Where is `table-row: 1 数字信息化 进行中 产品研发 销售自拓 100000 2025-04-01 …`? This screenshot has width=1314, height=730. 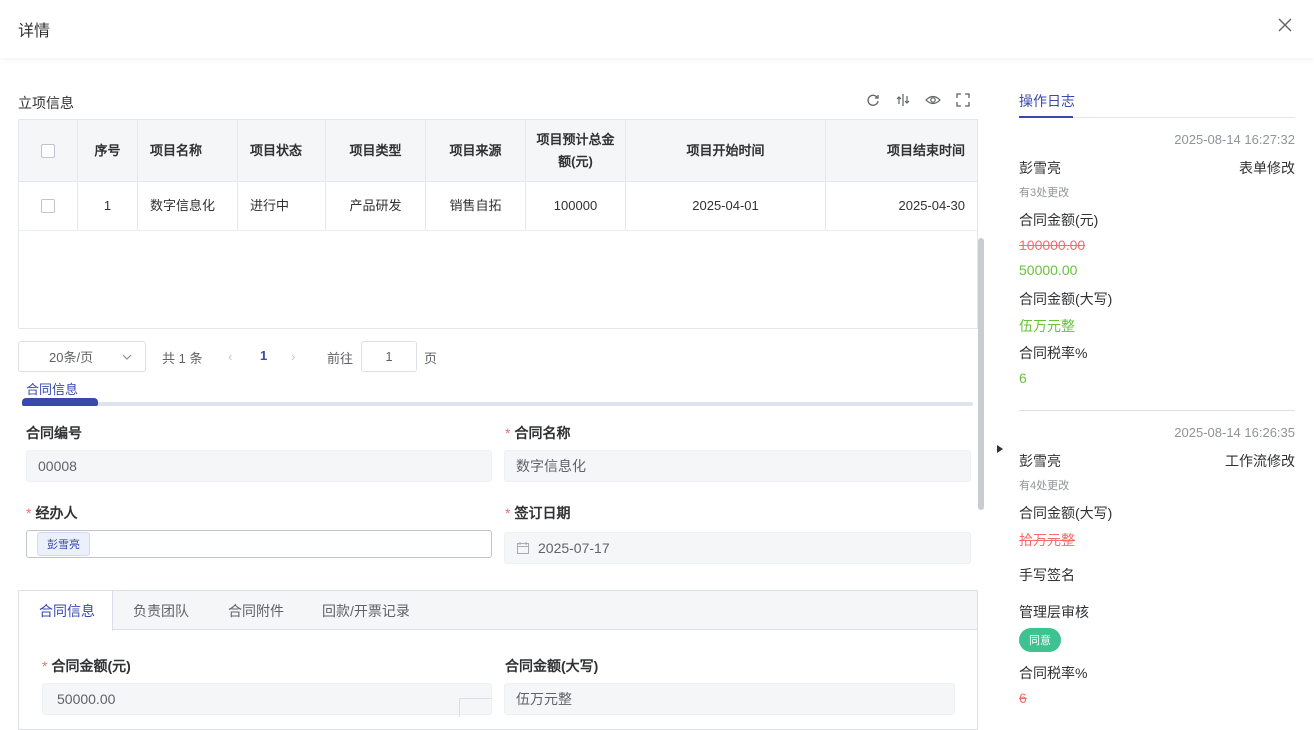
table-row: 1 数字信息化 进行中 产品研发 销售自拓 100000 2025-04-01 … is located at coordinates (498, 206).